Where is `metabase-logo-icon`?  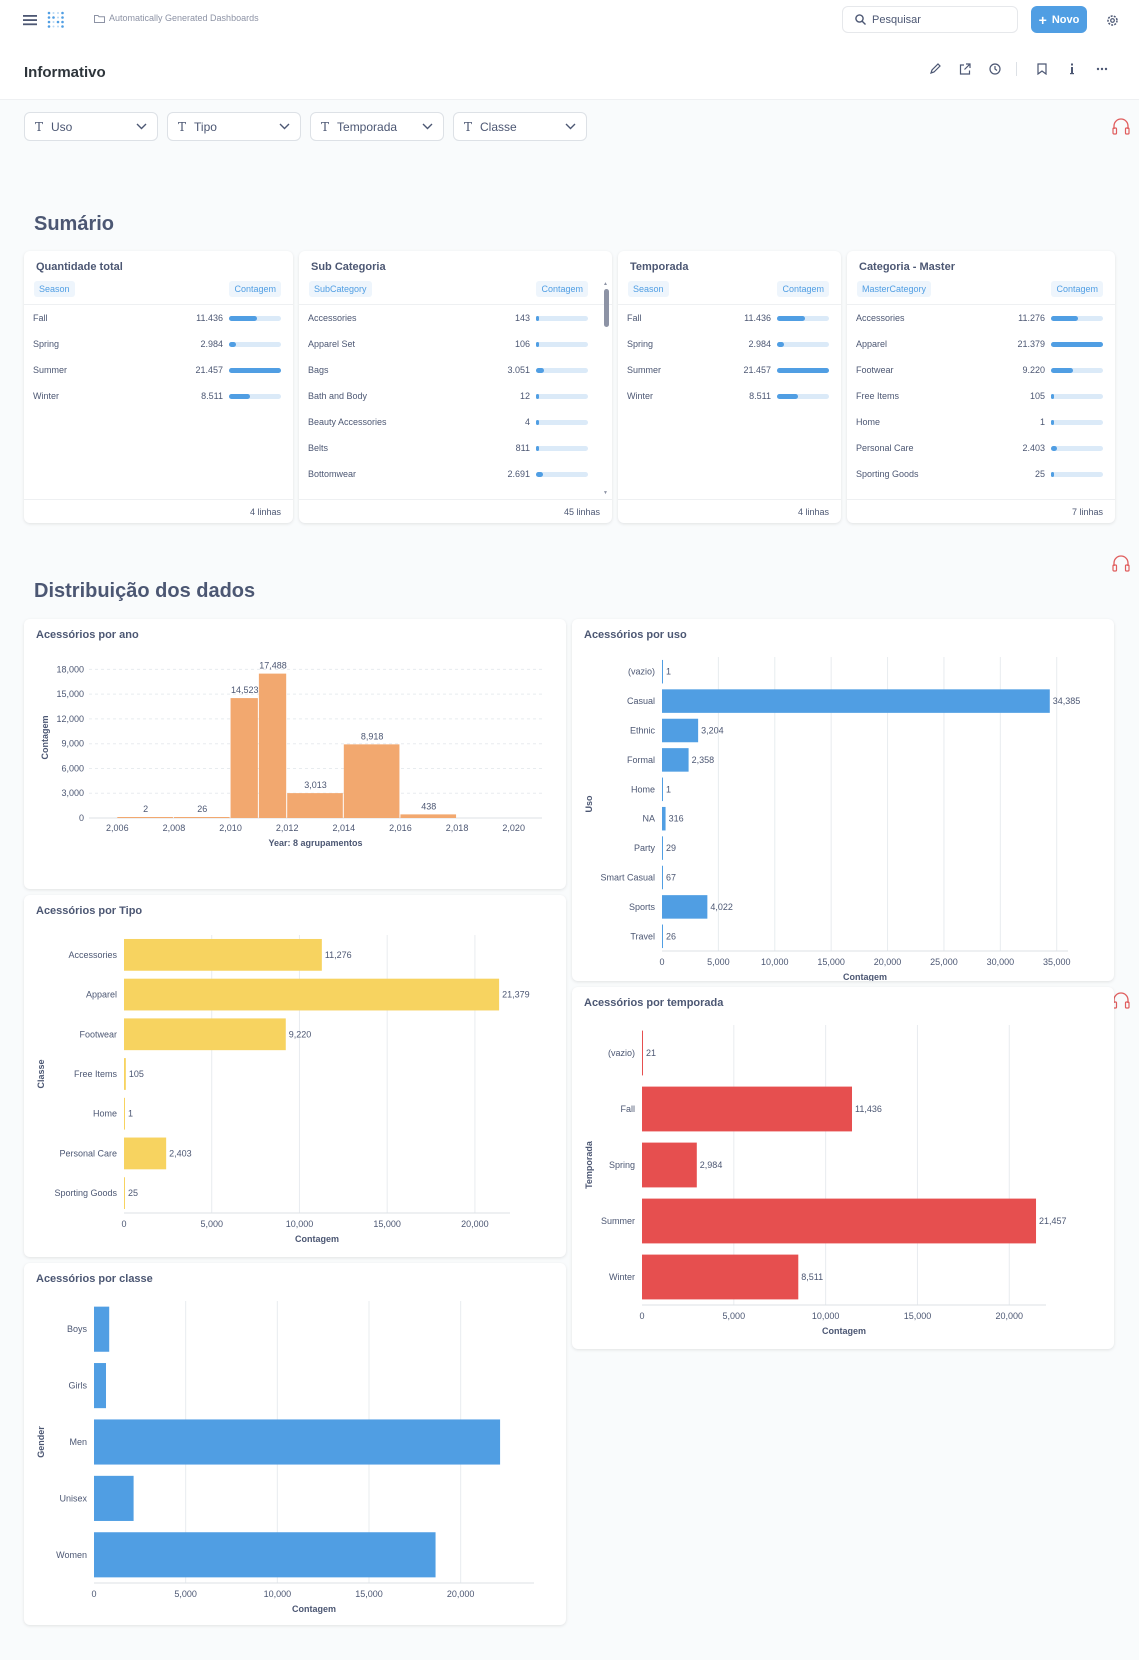 metabase-logo-icon is located at coordinates (56, 20).